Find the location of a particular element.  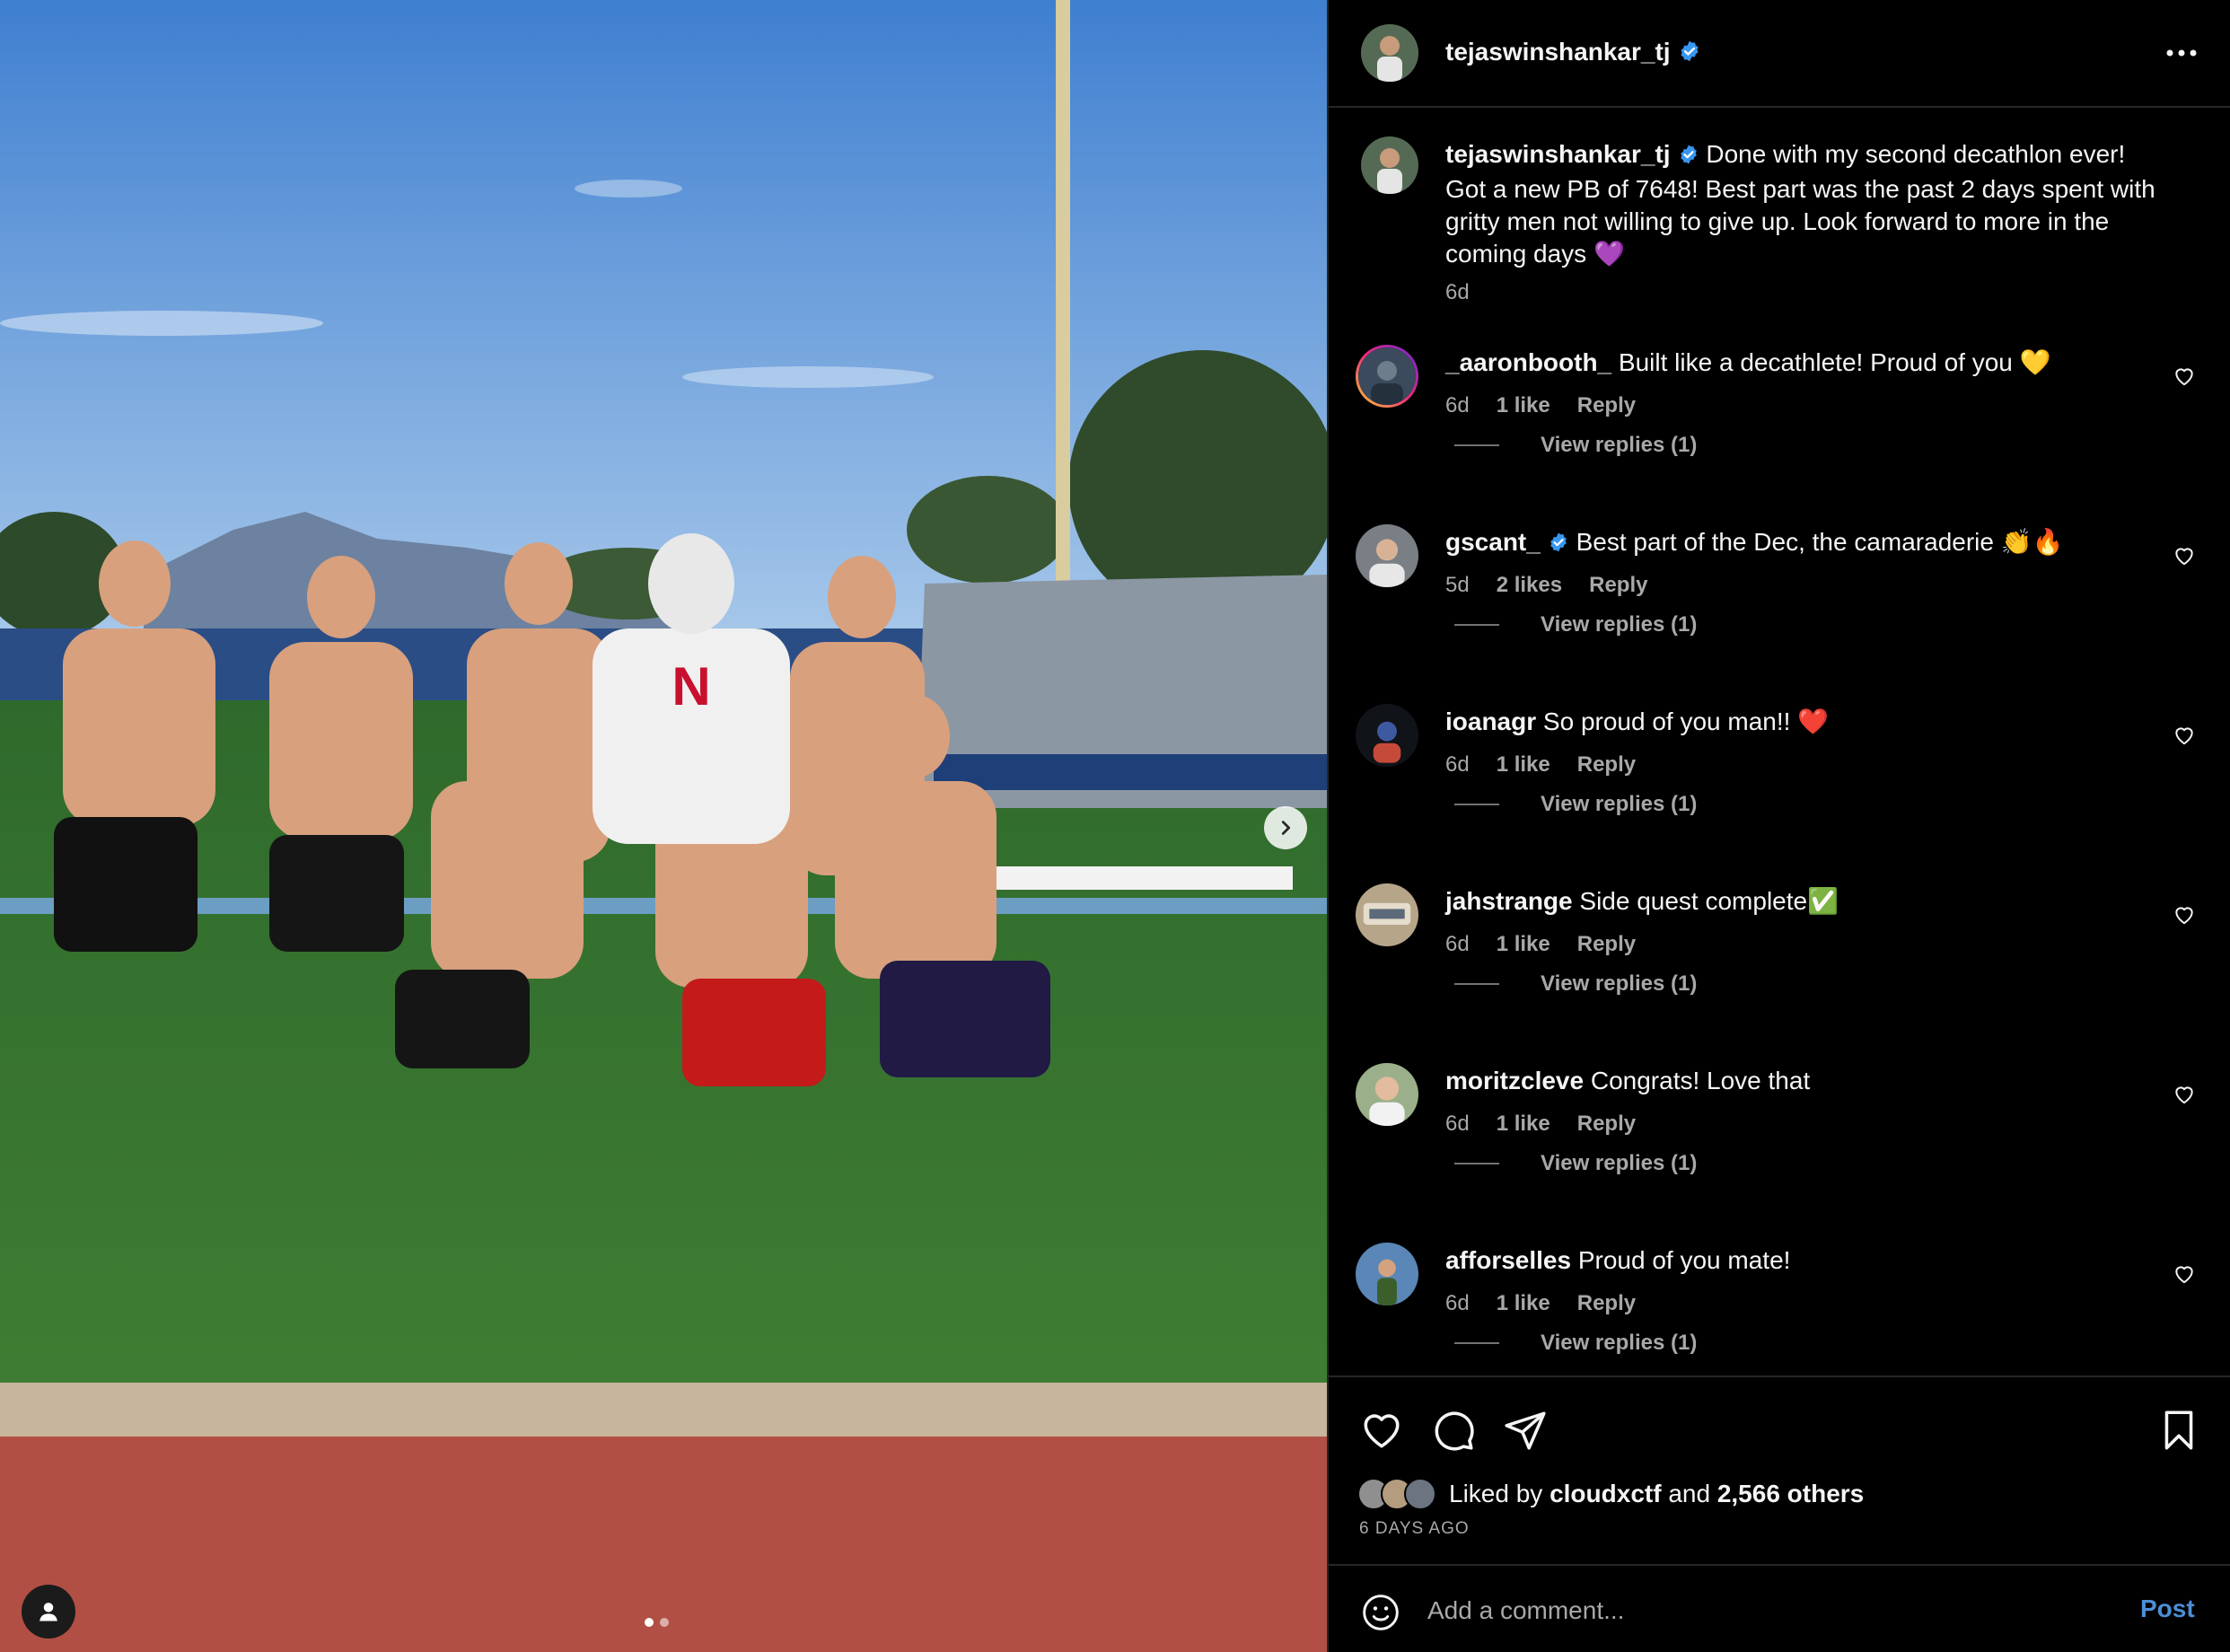

liked-by-user: cloudxctf is located at coordinates (1605, 1494).